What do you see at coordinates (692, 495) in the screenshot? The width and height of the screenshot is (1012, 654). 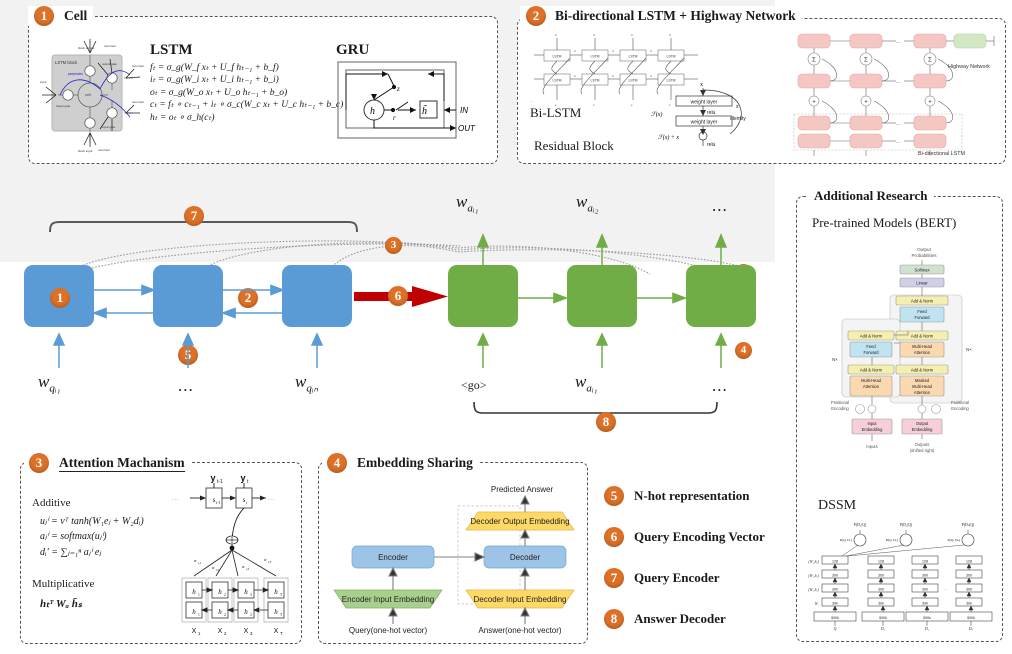 I see `legend-label-5: N-hot representation` at bounding box center [692, 495].